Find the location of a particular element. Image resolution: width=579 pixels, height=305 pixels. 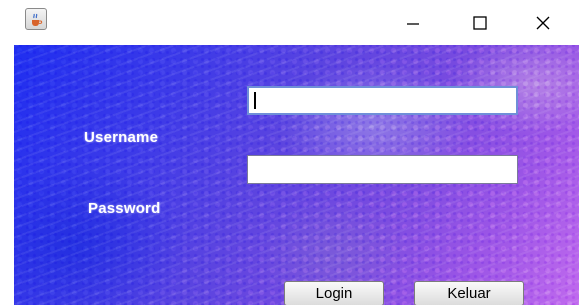

username-input is located at coordinates (382, 100).